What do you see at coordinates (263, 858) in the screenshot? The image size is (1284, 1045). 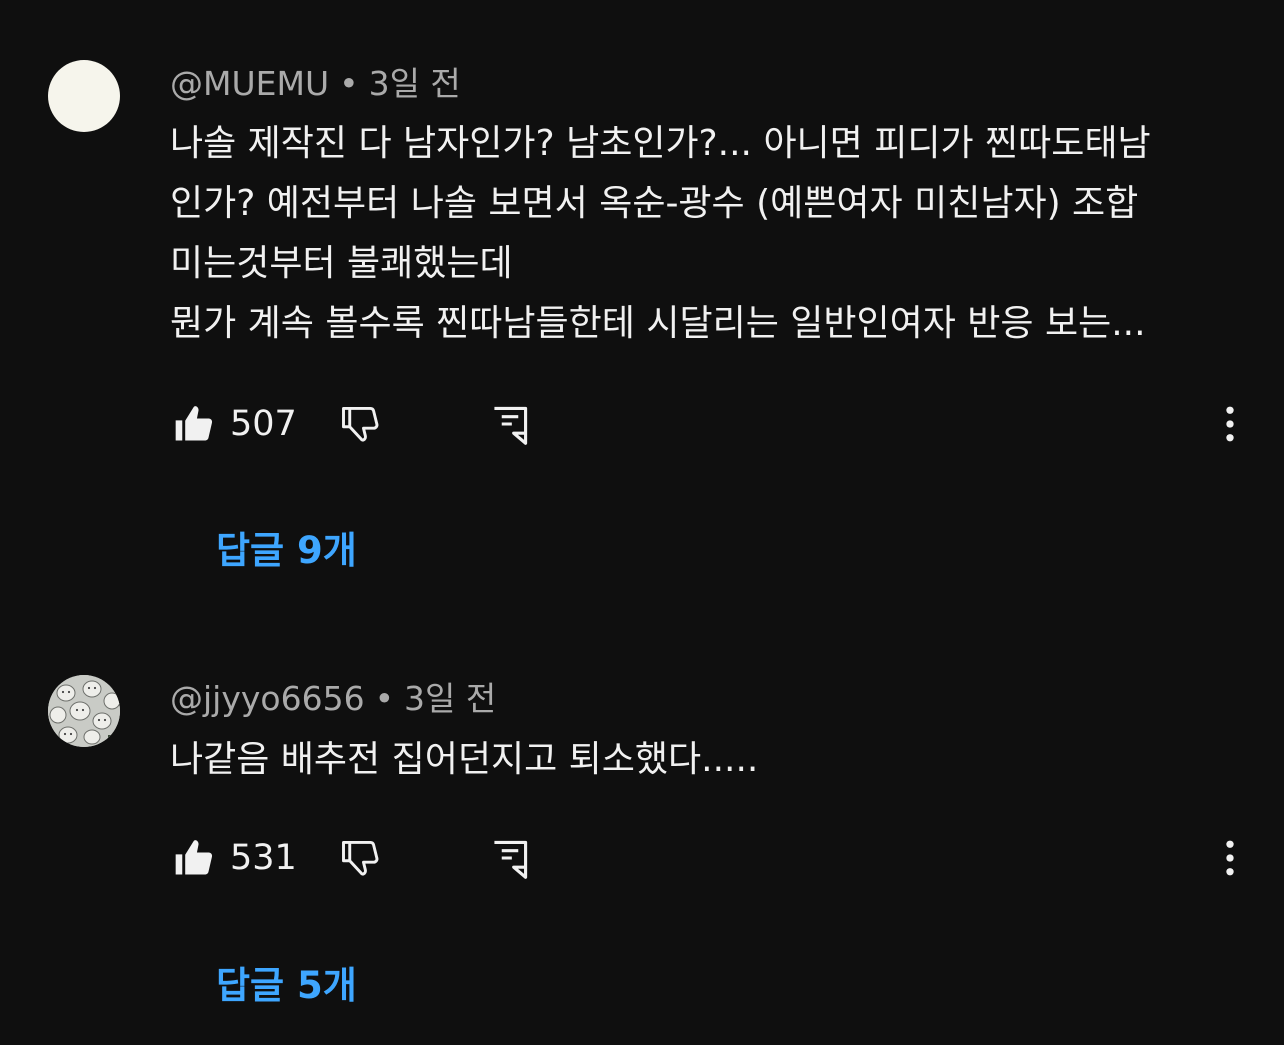 I see `like-count: 531` at bounding box center [263, 858].